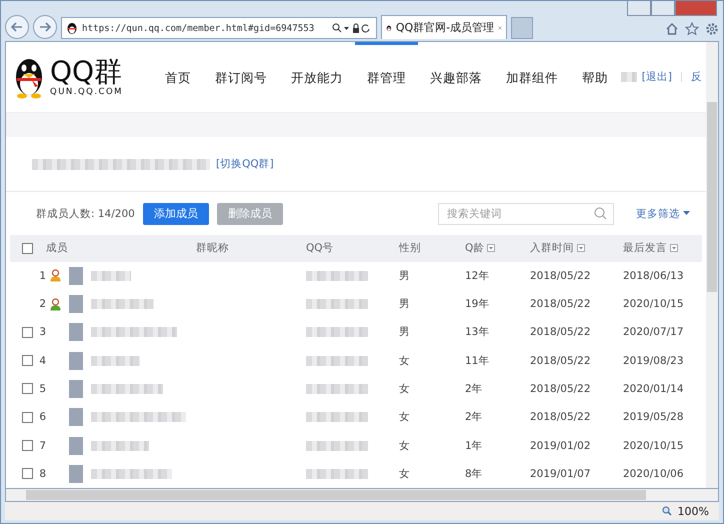  I want to click on last-message-cell-text: 2020/07/17, so click(654, 332).